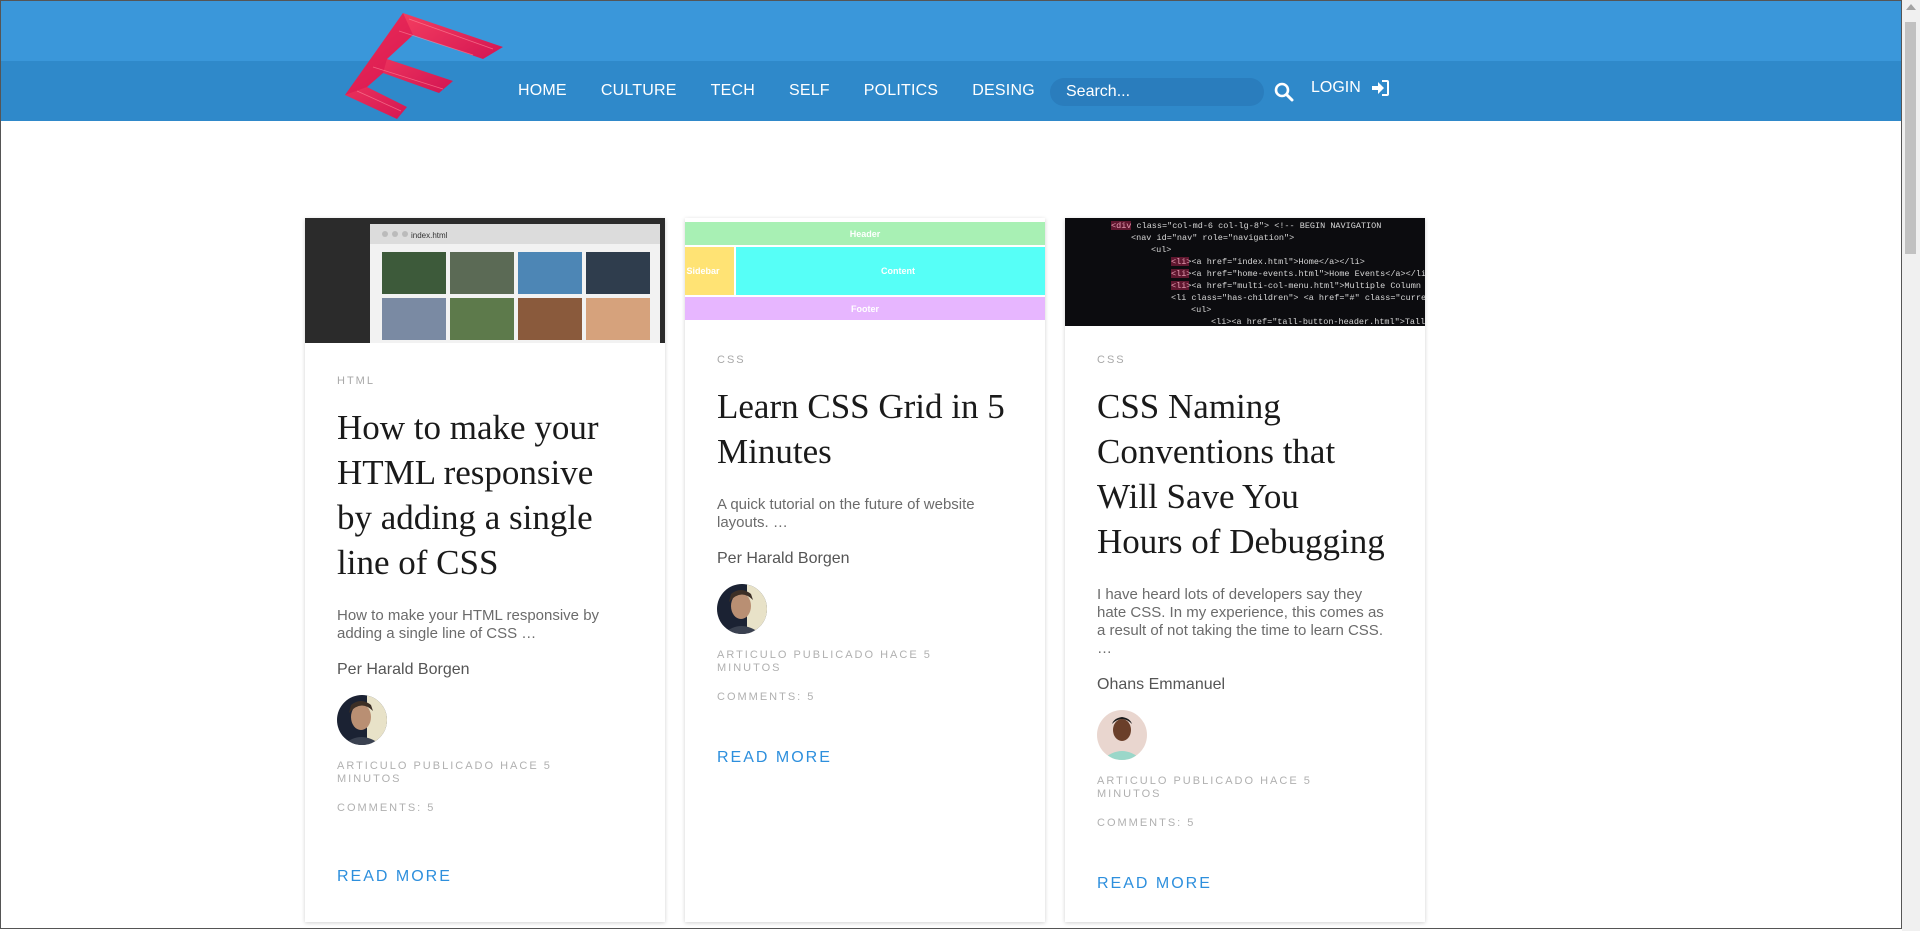 The image size is (1920, 931). Describe the element at coordinates (865, 234) in the screenshot. I see `grid-header-label: Header` at that location.